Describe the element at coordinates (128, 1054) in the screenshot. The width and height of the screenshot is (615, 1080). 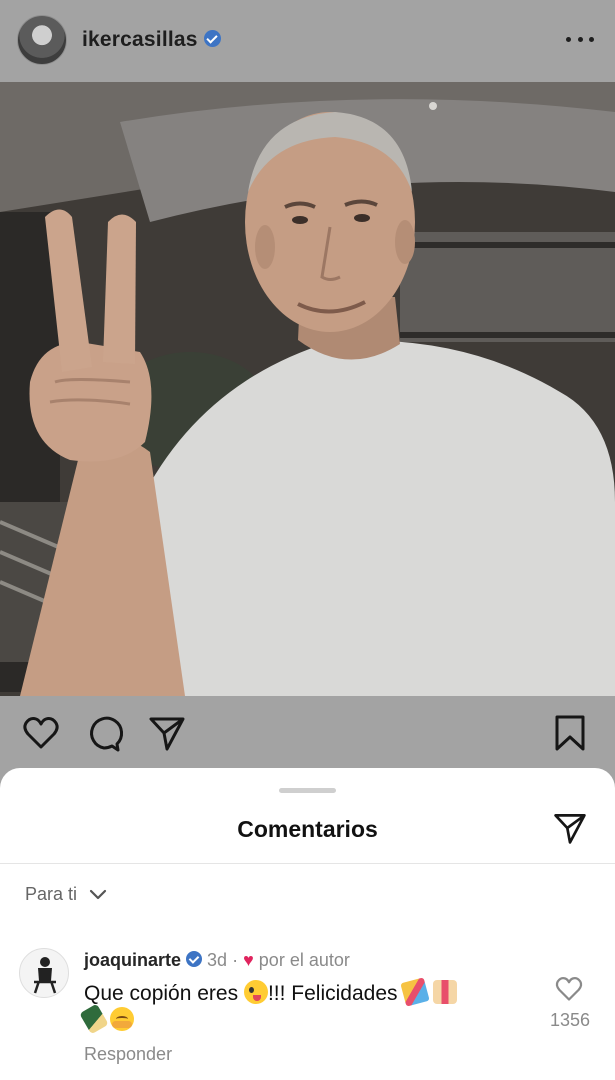
I see `reply-button: Responder` at that location.